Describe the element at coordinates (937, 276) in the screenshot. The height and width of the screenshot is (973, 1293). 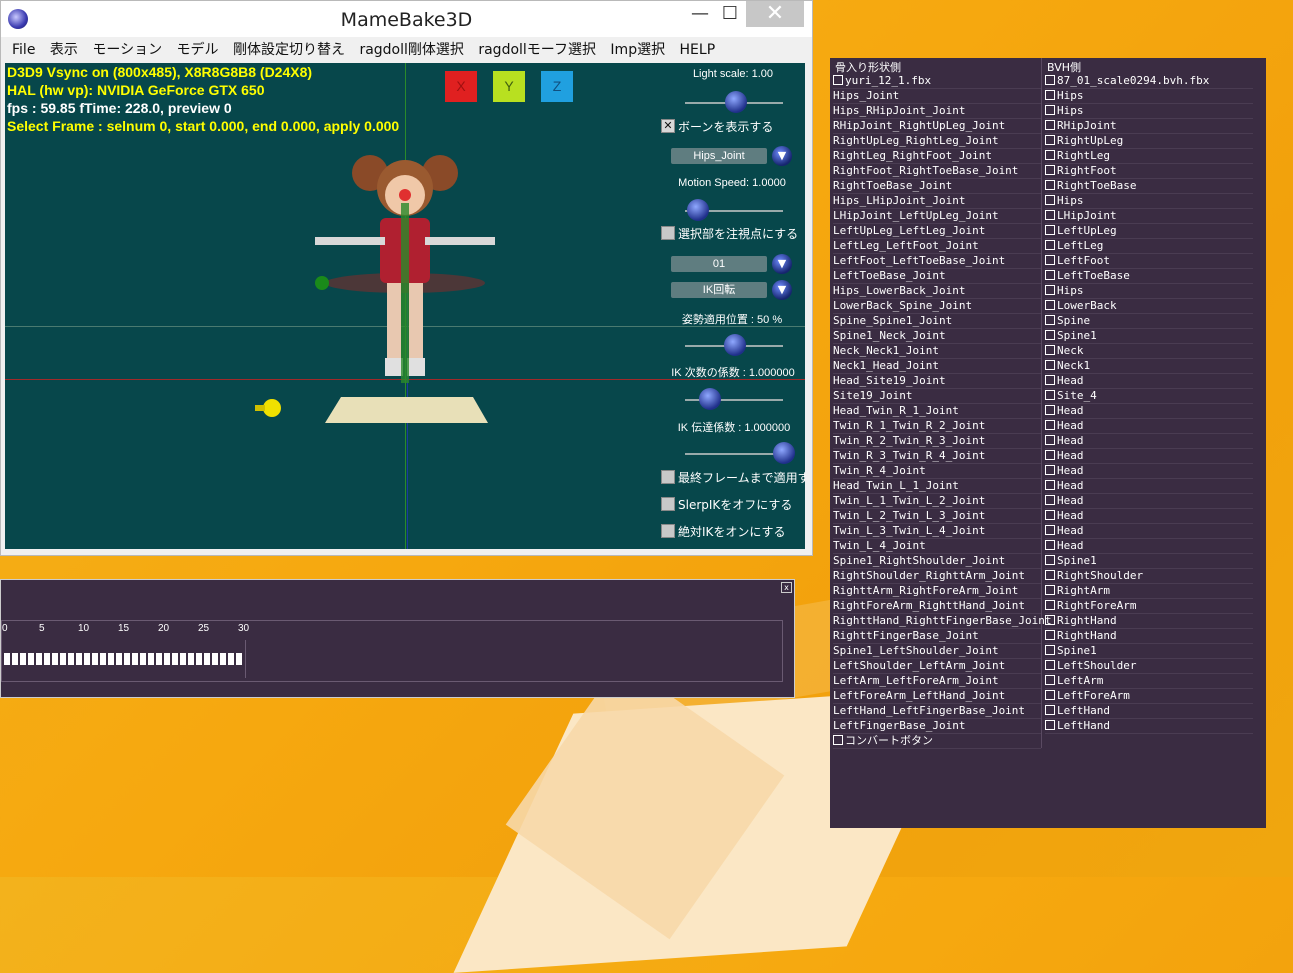
I see `left-bone-item: LeftToeBase_Joint` at that location.